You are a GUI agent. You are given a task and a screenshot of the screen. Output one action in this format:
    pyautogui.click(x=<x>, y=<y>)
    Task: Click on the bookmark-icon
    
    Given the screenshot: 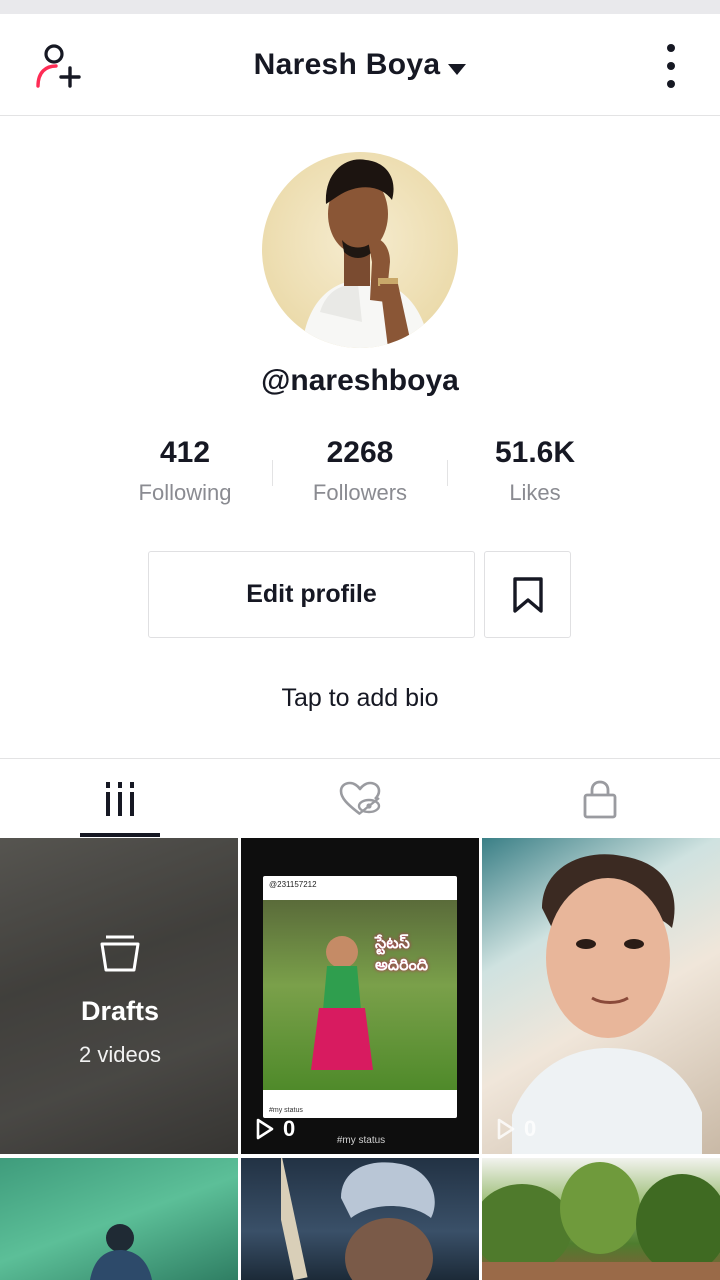 What is the action you would take?
    pyautogui.click(x=527, y=594)
    